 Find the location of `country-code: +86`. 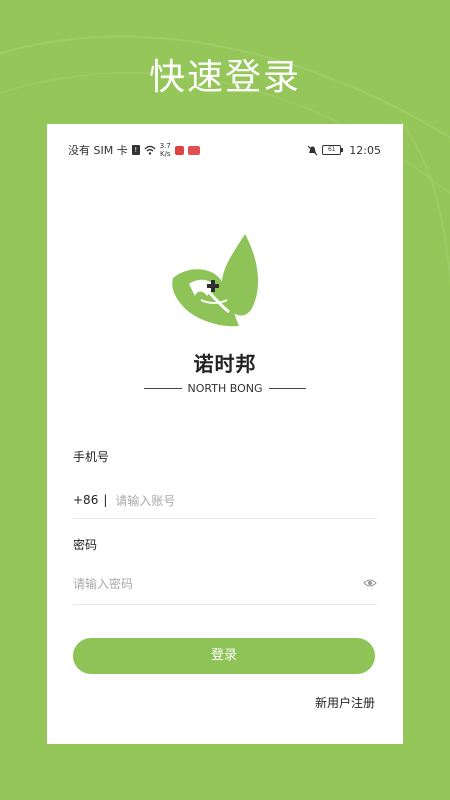

country-code: +86 is located at coordinates (85, 500).